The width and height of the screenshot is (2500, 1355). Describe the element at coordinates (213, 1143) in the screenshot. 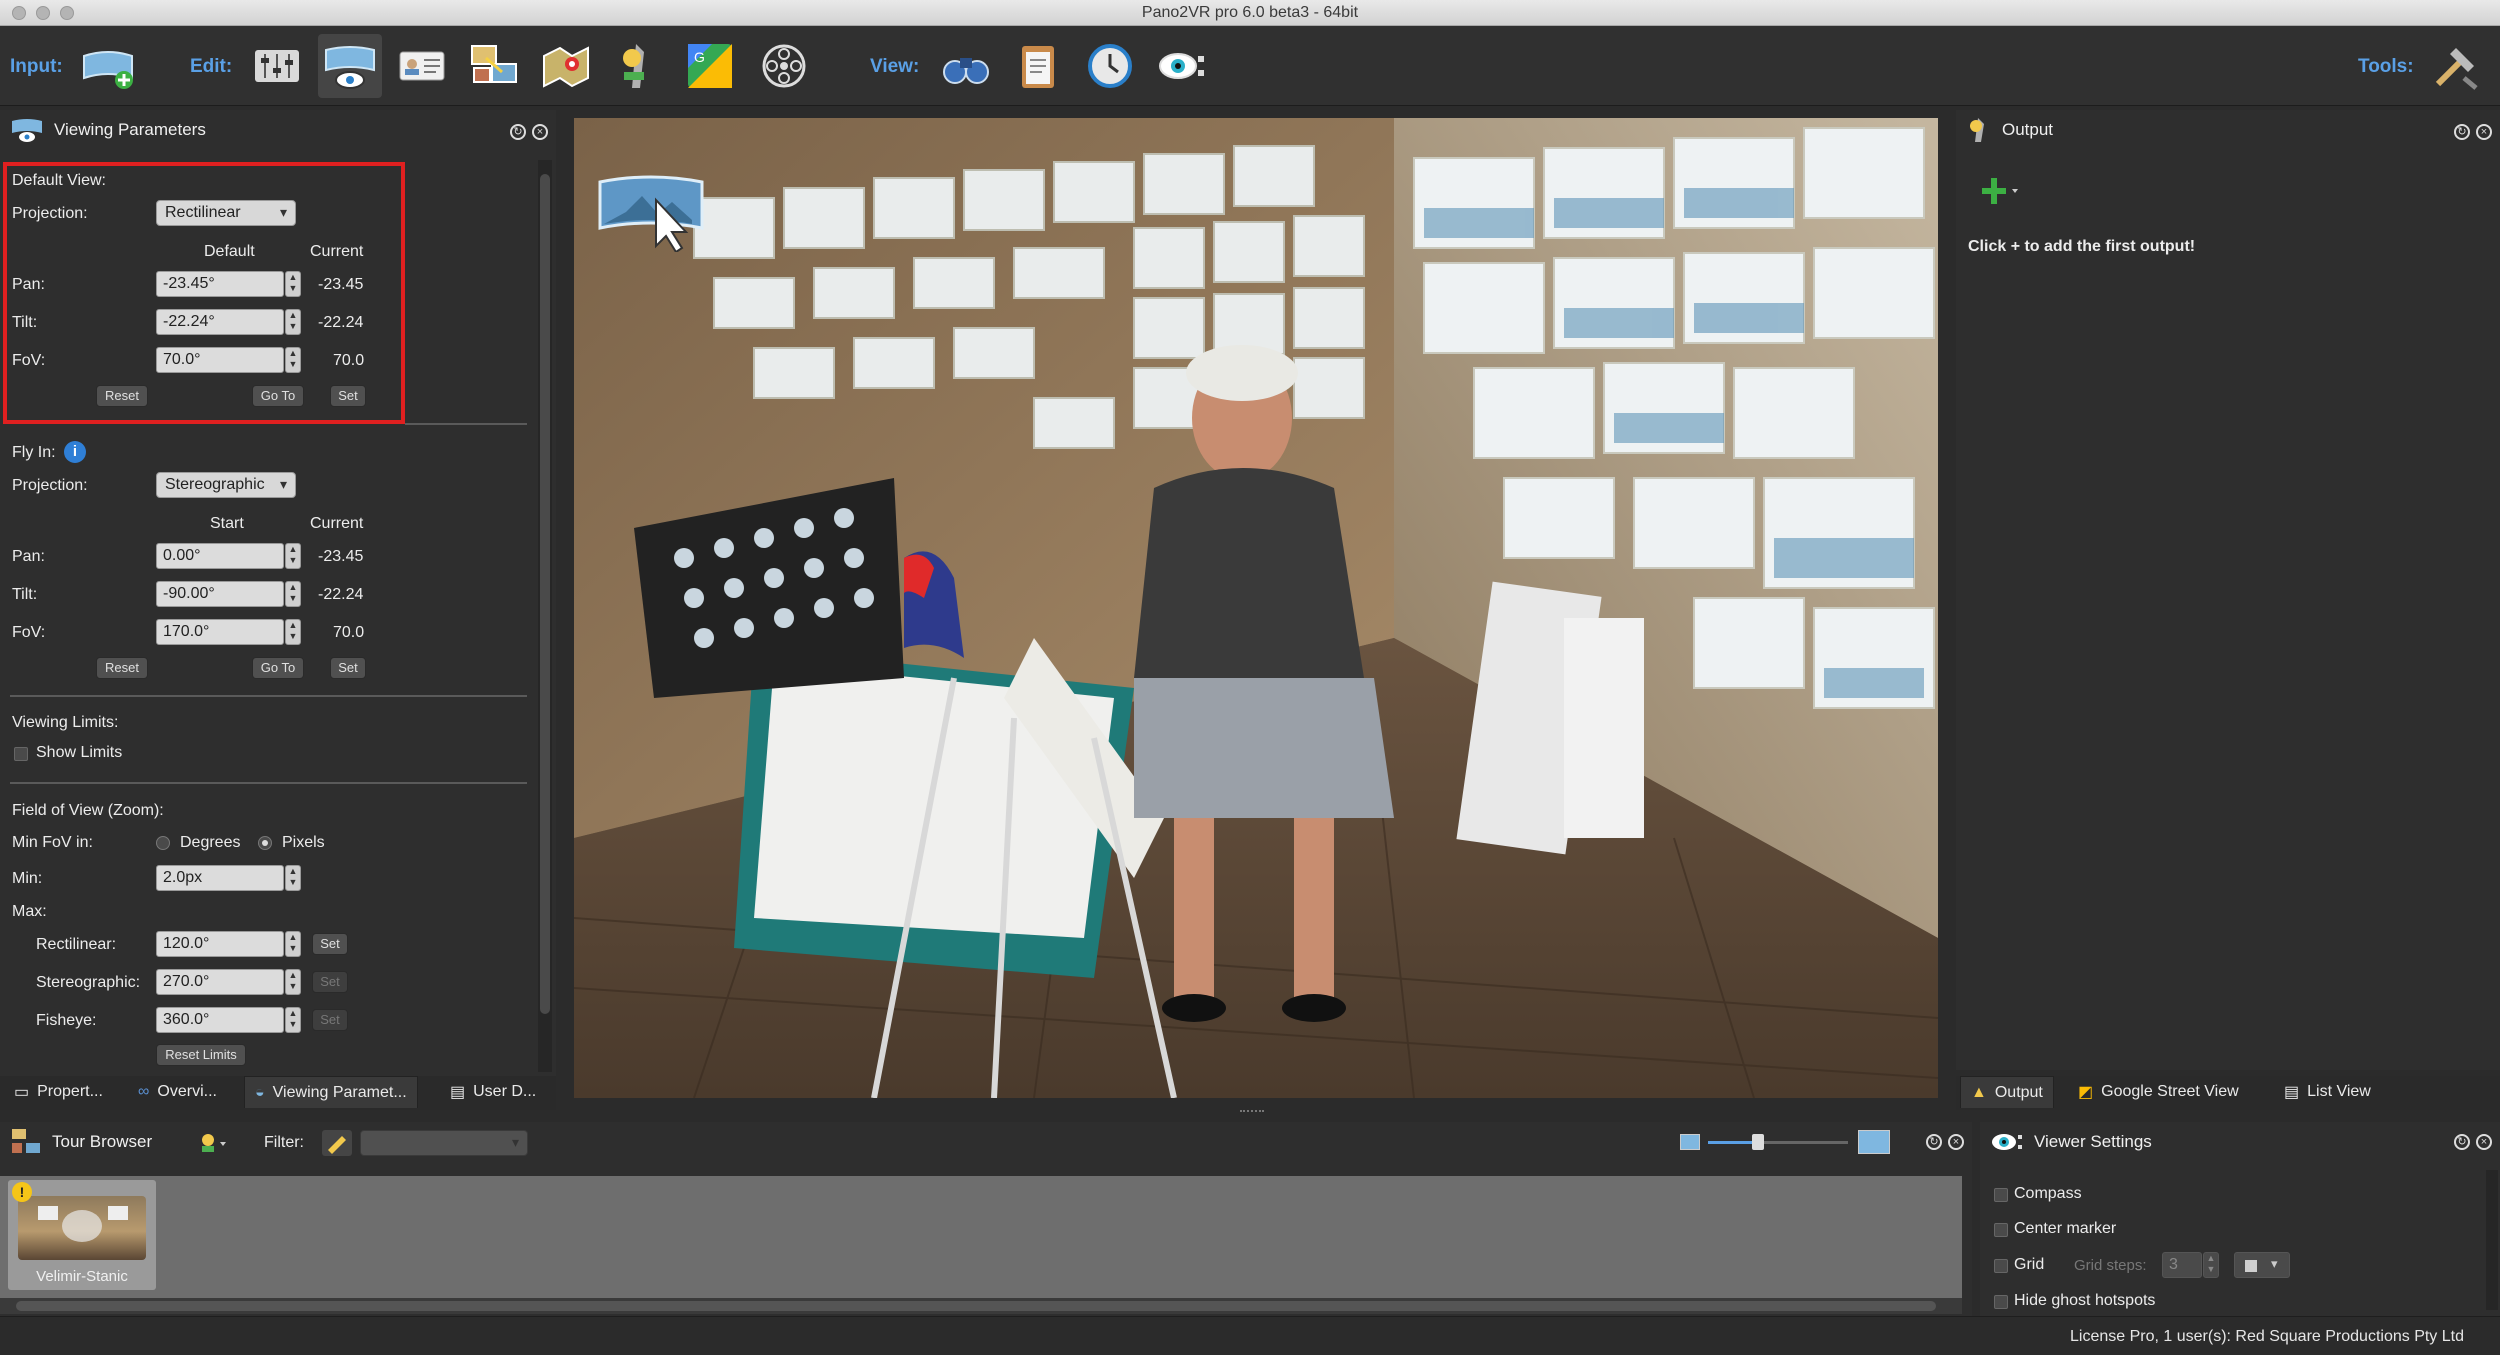

I see `tour-tool-dropdown` at that location.